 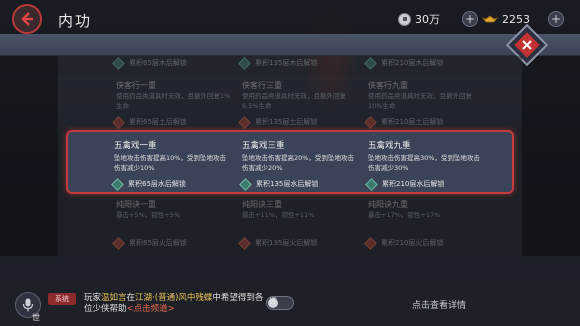 What do you see at coordinates (75, 21) in the screenshot?
I see `page-title: 内功` at bounding box center [75, 21].